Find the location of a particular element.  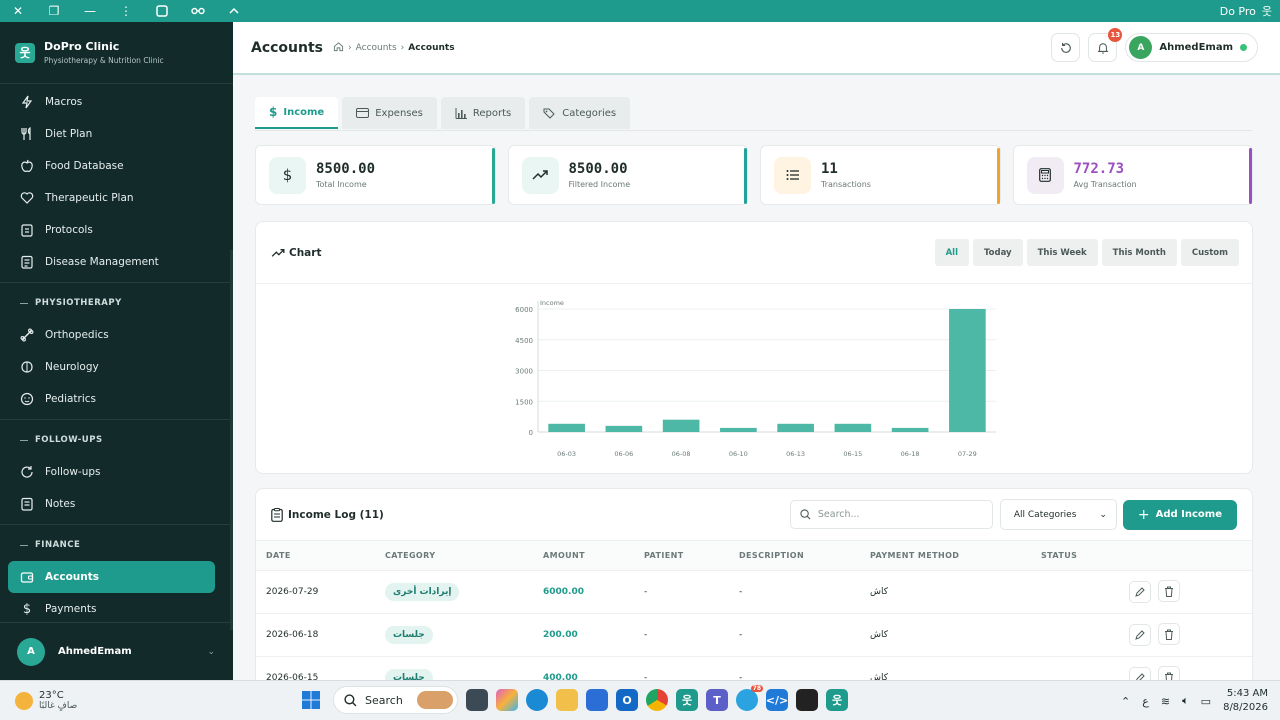

column-header: CATEGORY is located at coordinates (454, 556).